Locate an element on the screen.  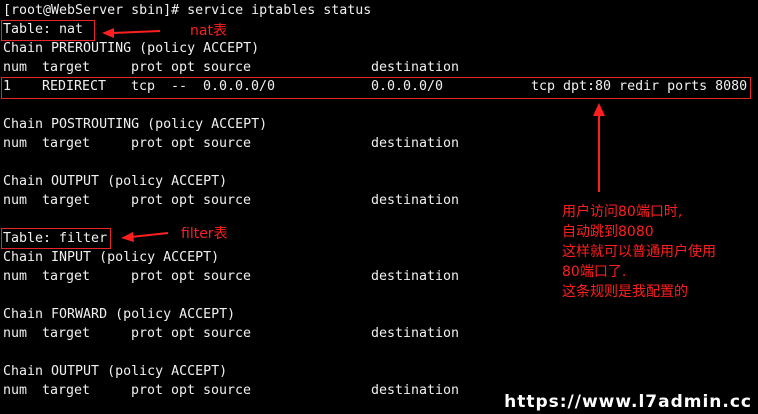
note-line: 自动跳到8080 is located at coordinates (608, 232).